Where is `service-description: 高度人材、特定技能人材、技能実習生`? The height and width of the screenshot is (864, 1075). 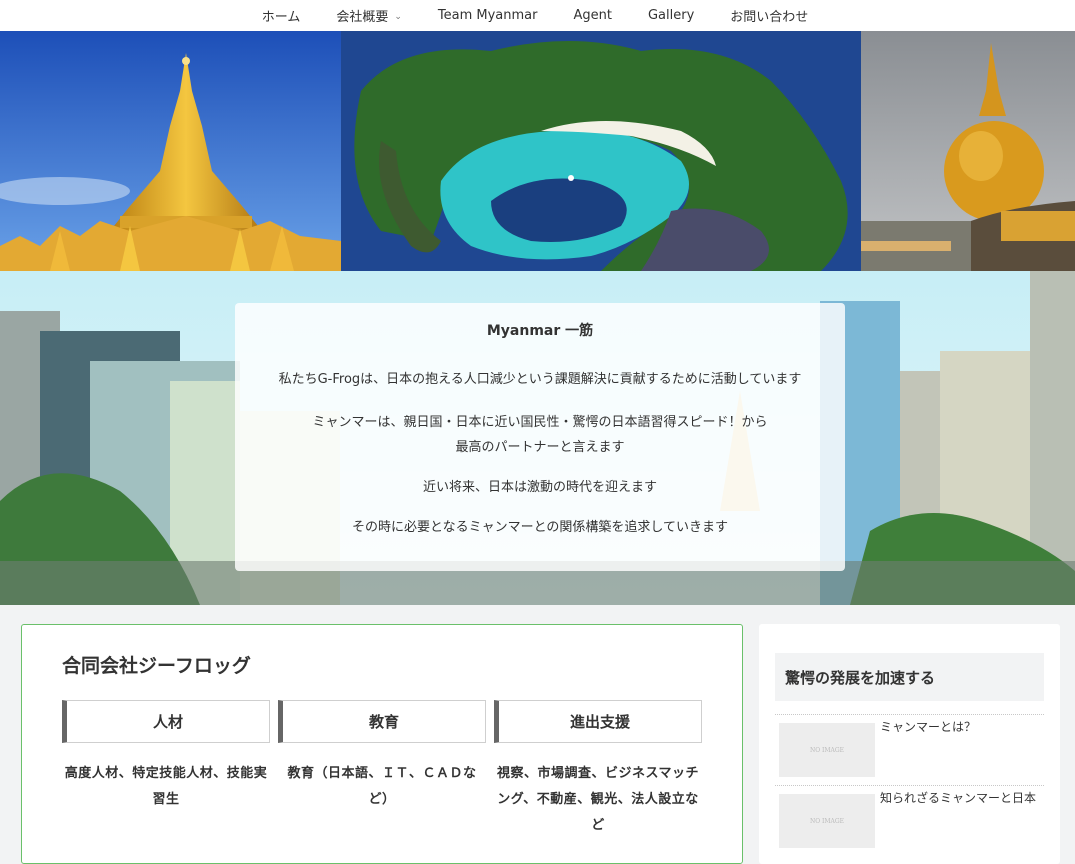 service-description: 高度人材、特定技能人材、技能実習生 is located at coordinates (166, 786).